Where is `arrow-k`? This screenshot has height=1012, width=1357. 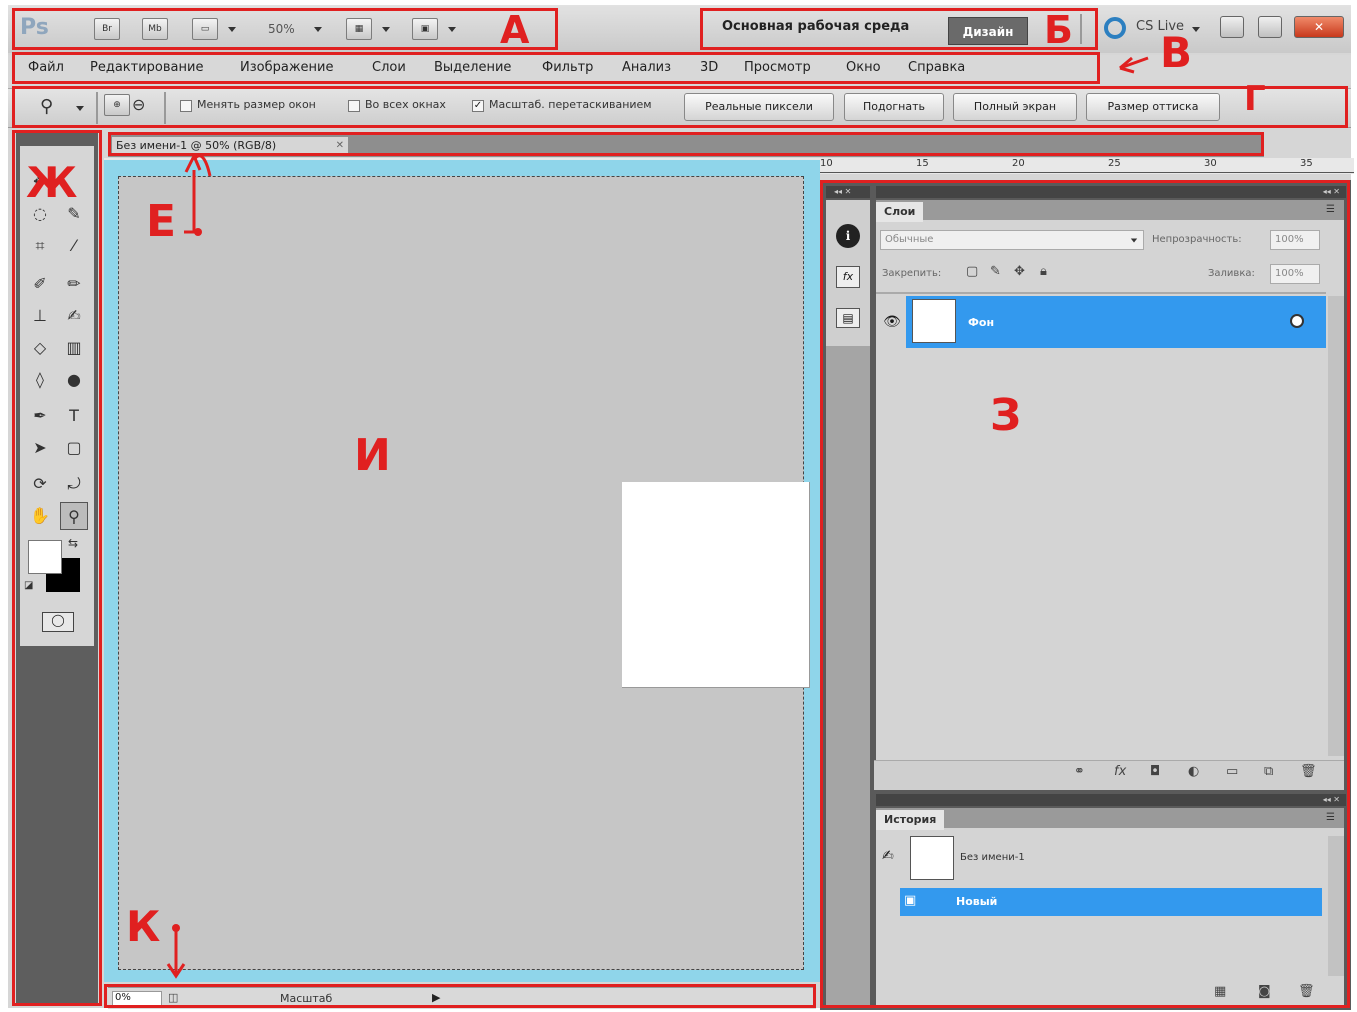
arrow-k is located at coordinates (176, 953).